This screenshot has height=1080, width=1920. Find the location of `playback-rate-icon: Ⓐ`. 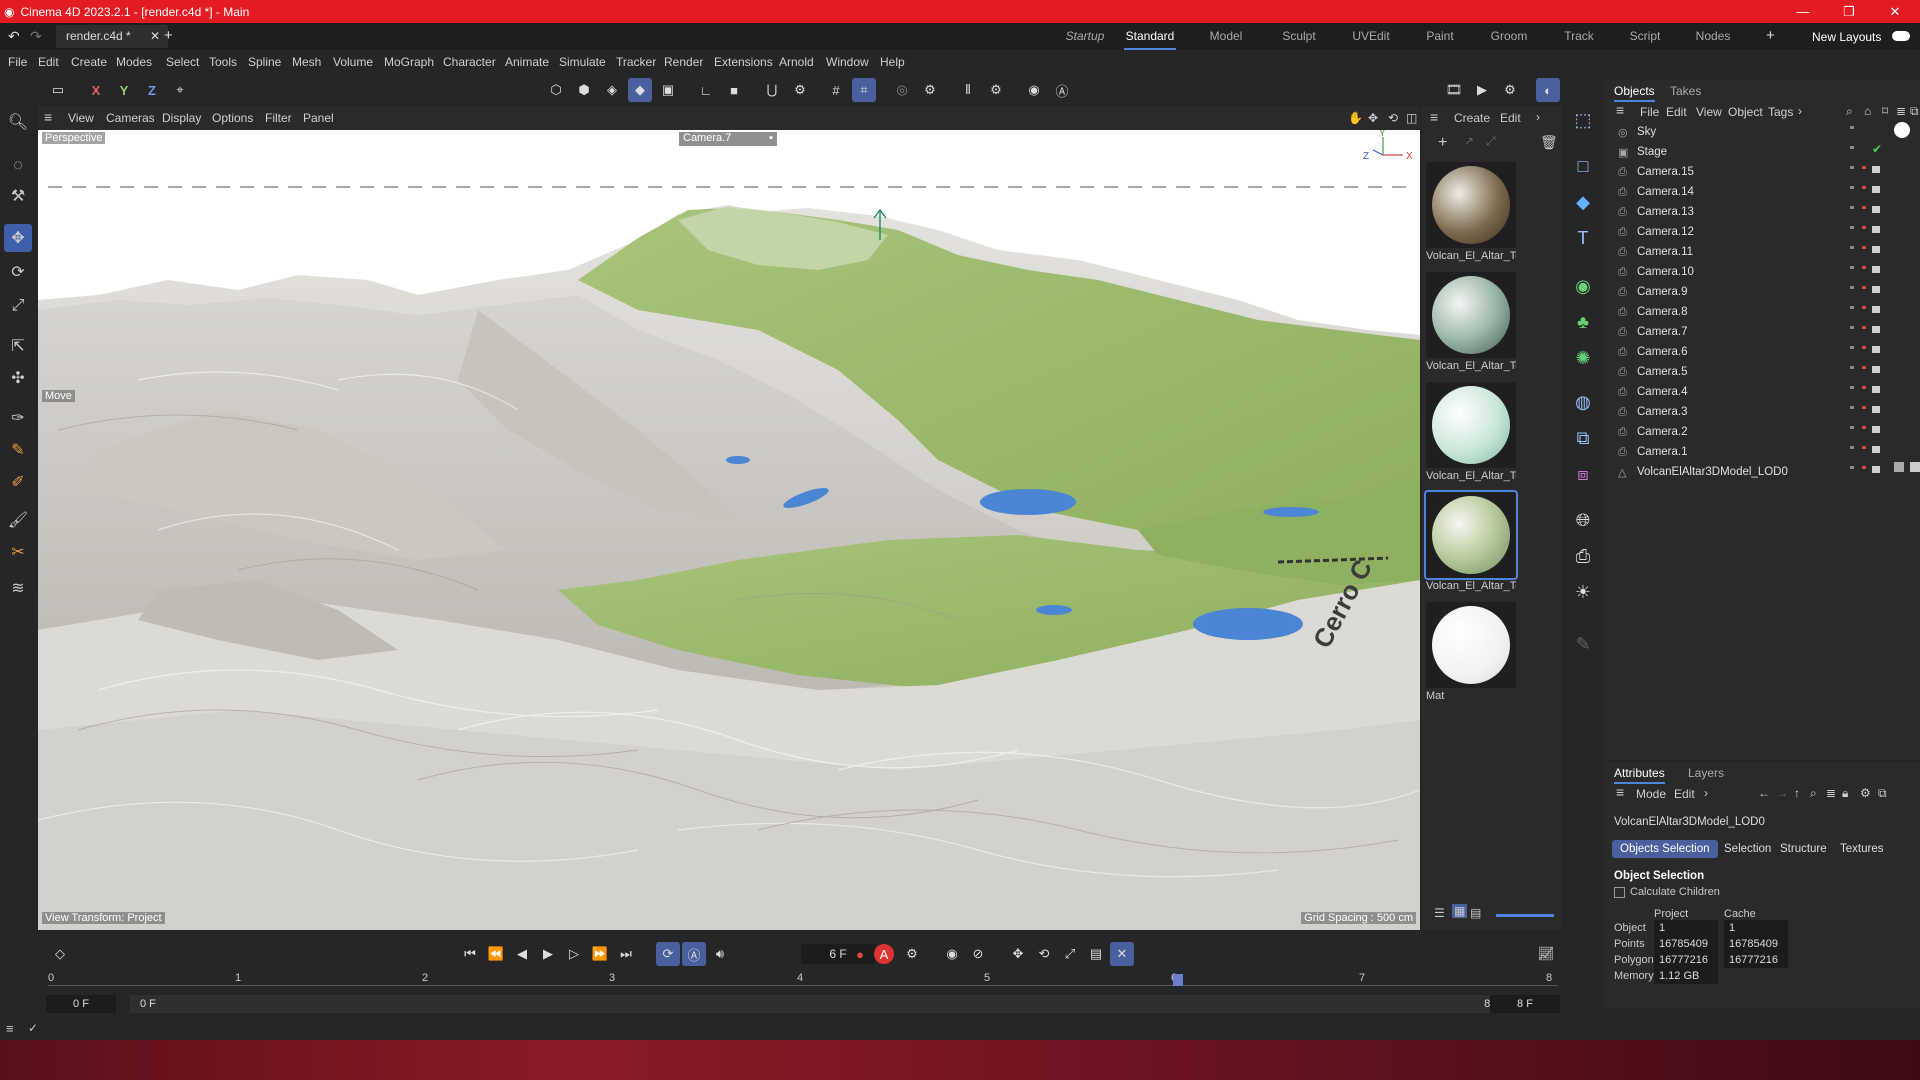

playback-rate-icon: Ⓐ is located at coordinates (694, 954).